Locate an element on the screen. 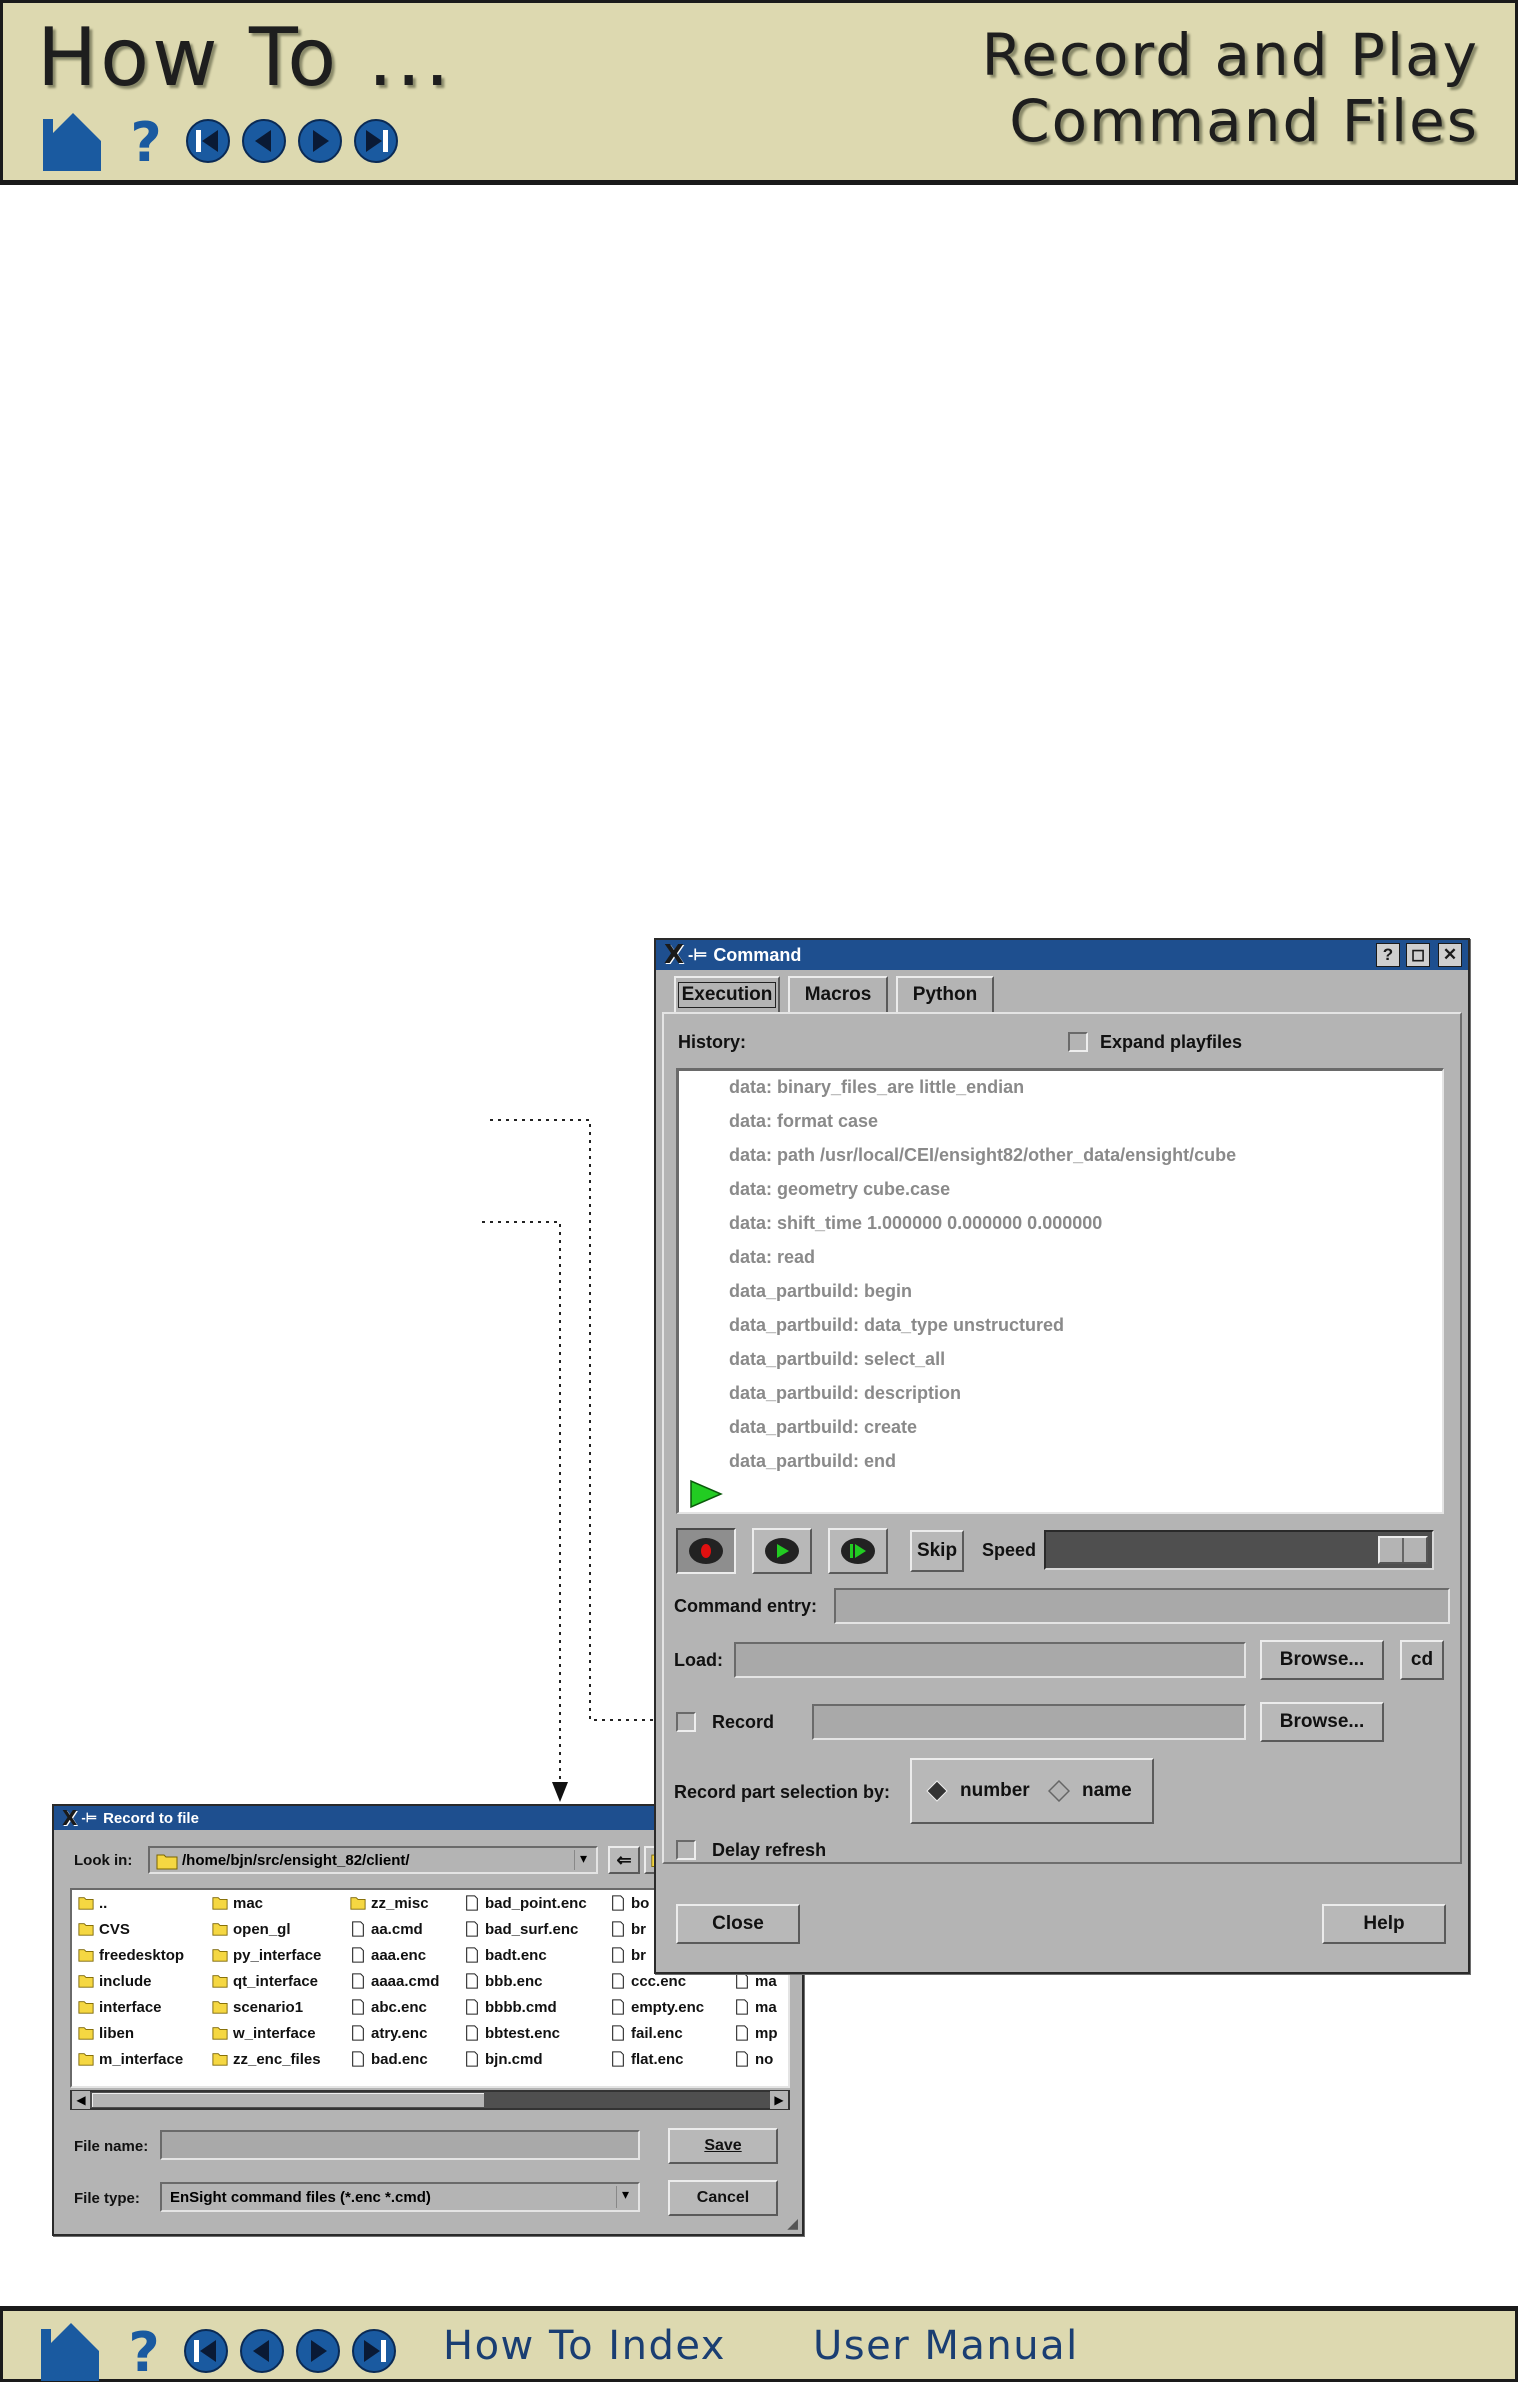  file-item: bbb.enc is located at coordinates (503, 1981).